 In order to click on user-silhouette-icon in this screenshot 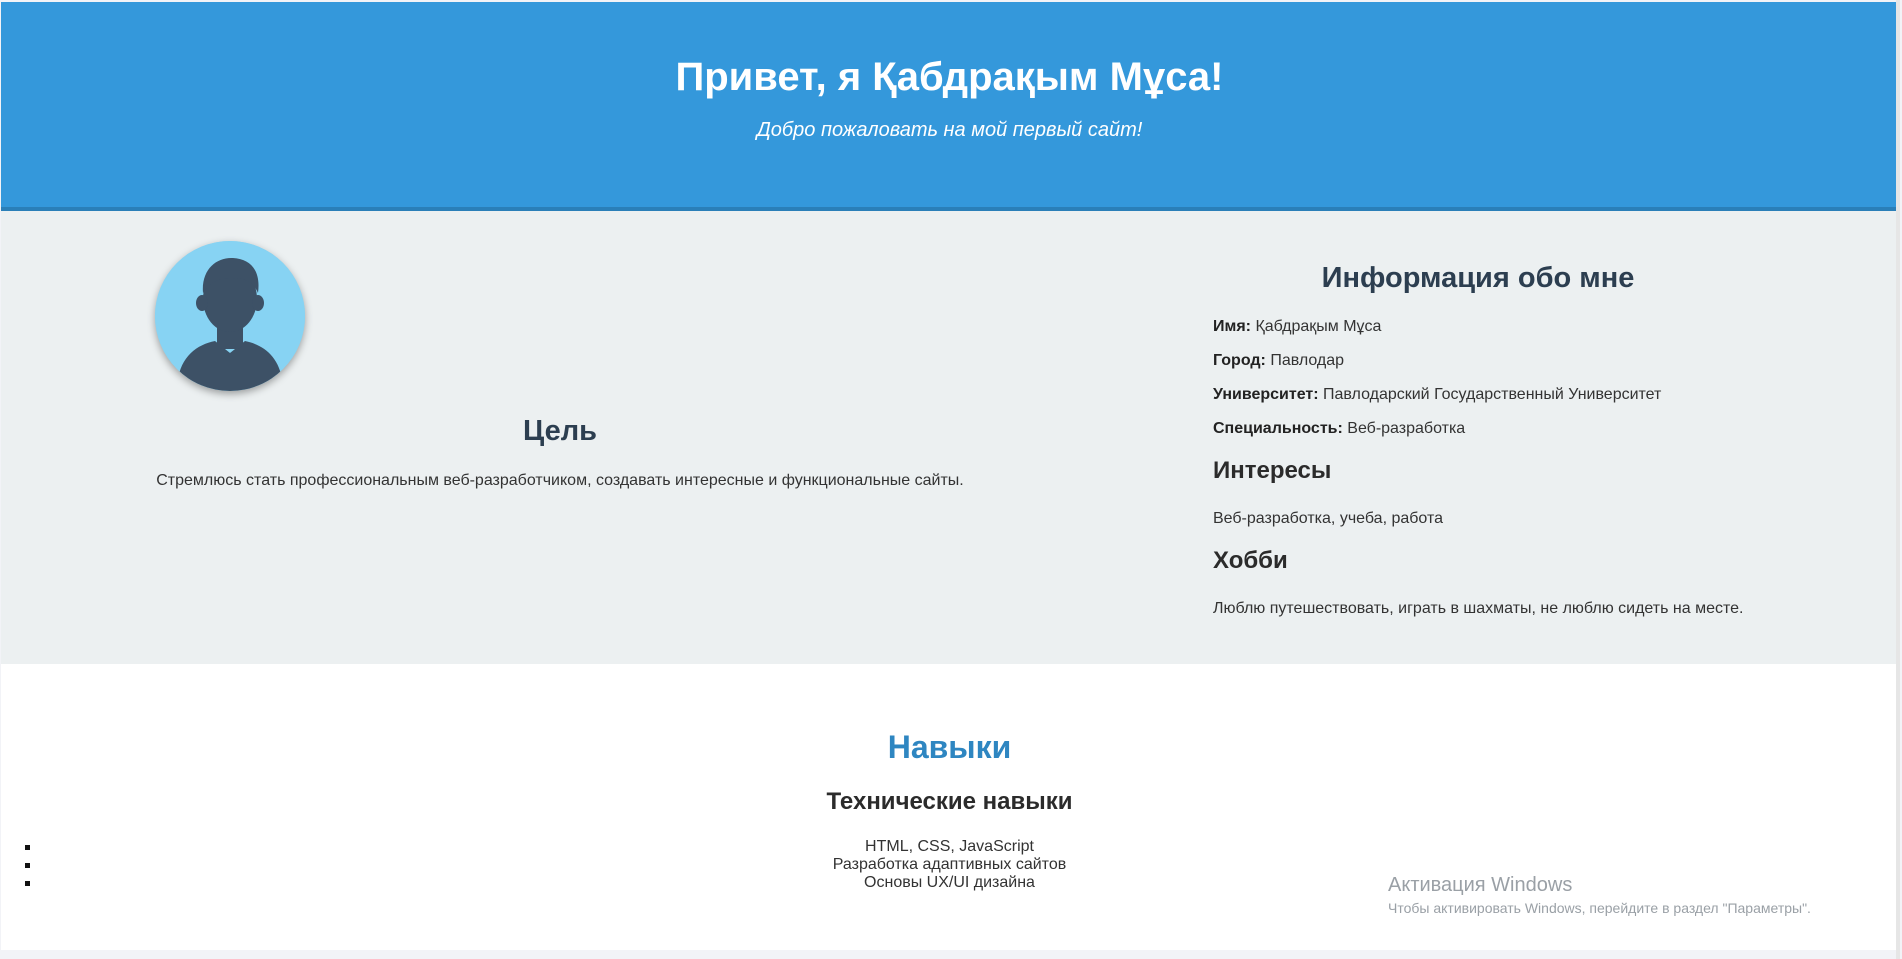, I will do `click(230, 316)`.